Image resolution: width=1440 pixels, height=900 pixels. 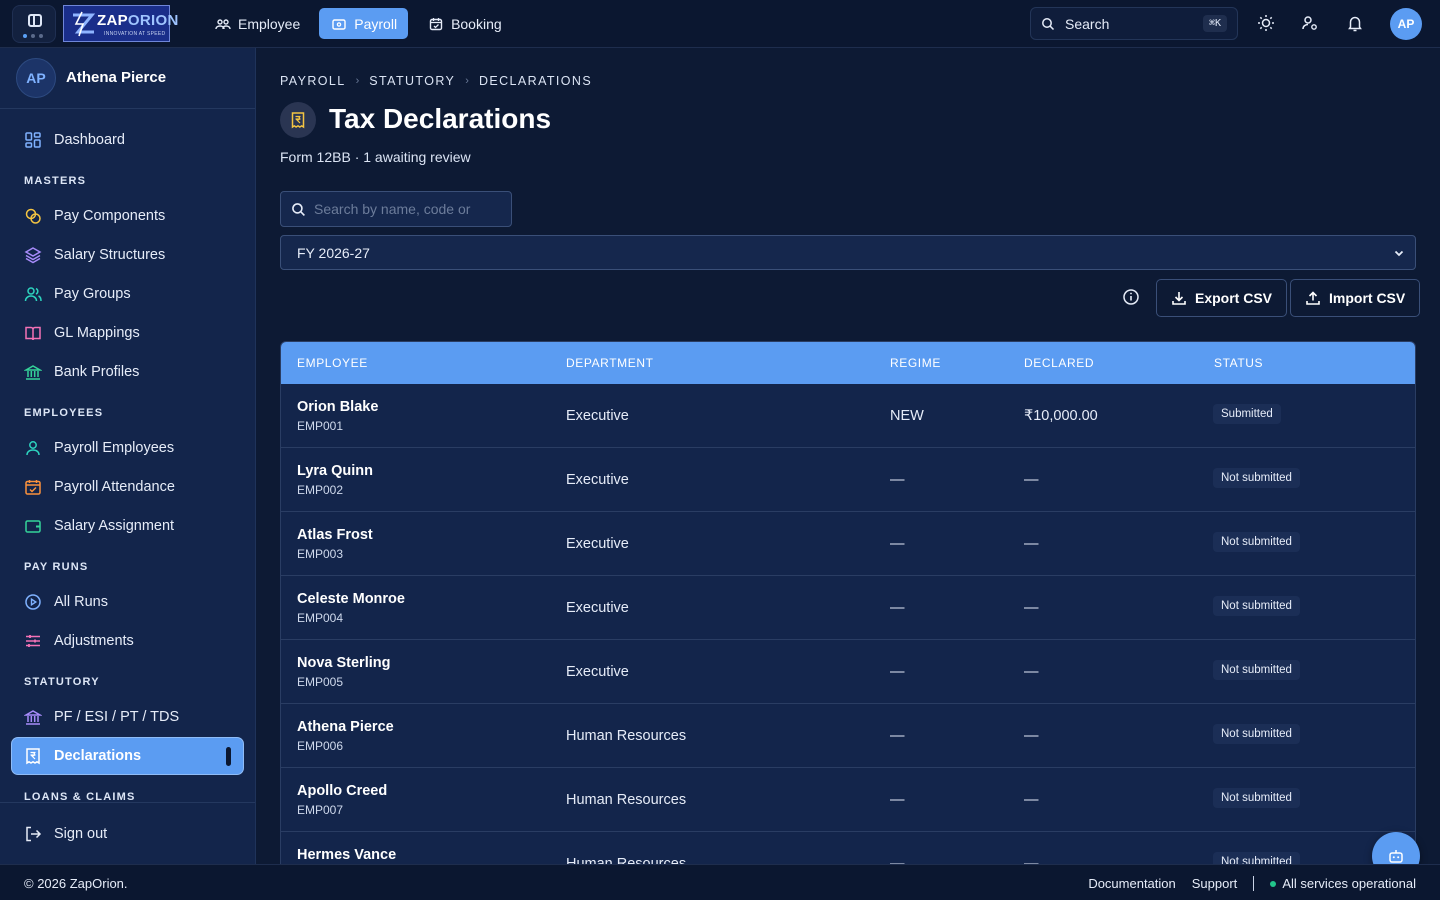 I want to click on section-masters: MASTERS, so click(x=55, y=181).